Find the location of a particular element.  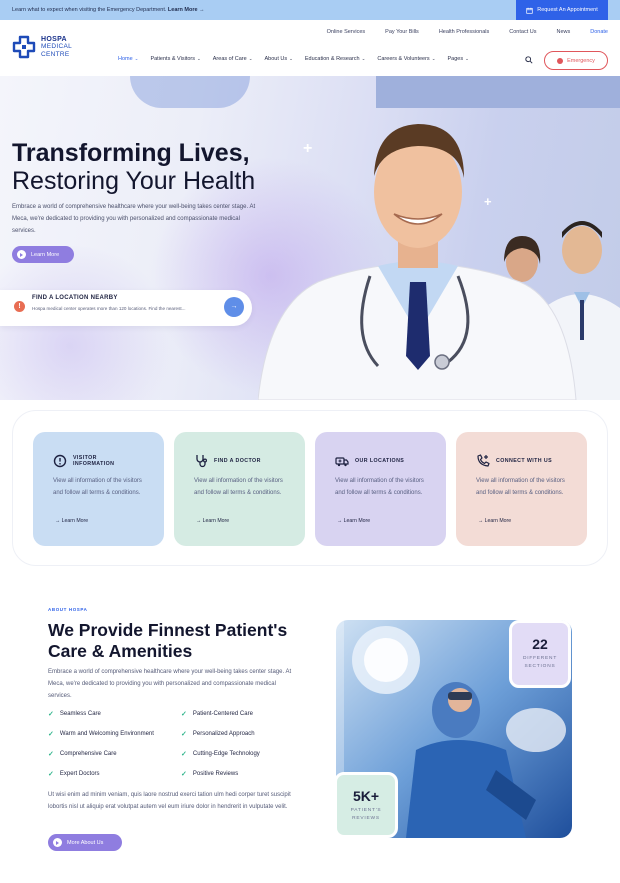

nav-pages: Pages ⌄ is located at coordinates (457, 59).